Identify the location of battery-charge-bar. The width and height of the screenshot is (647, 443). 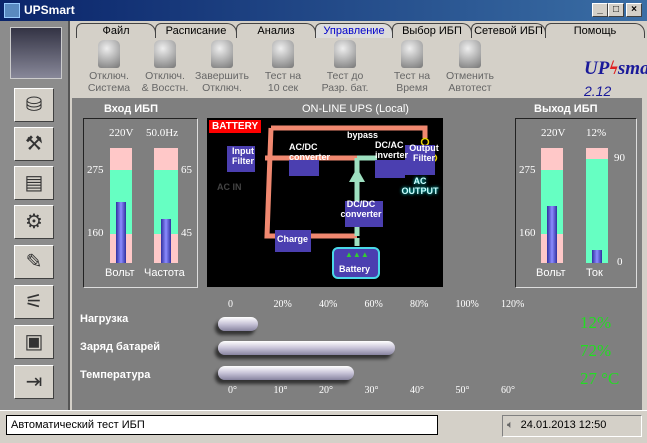
(306, 348).